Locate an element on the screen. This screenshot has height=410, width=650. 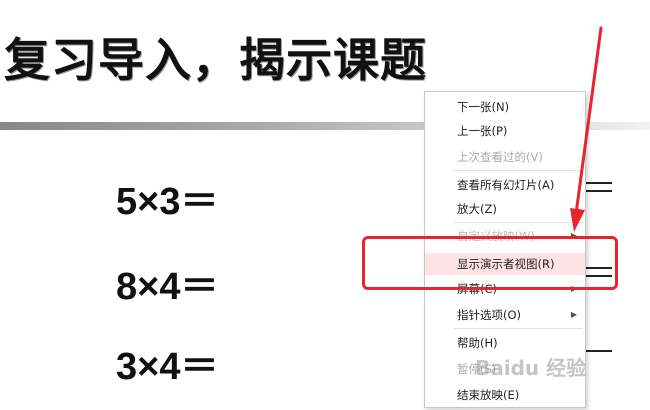
watermark: Baidu 经验 is located at coordinates (531, 368).